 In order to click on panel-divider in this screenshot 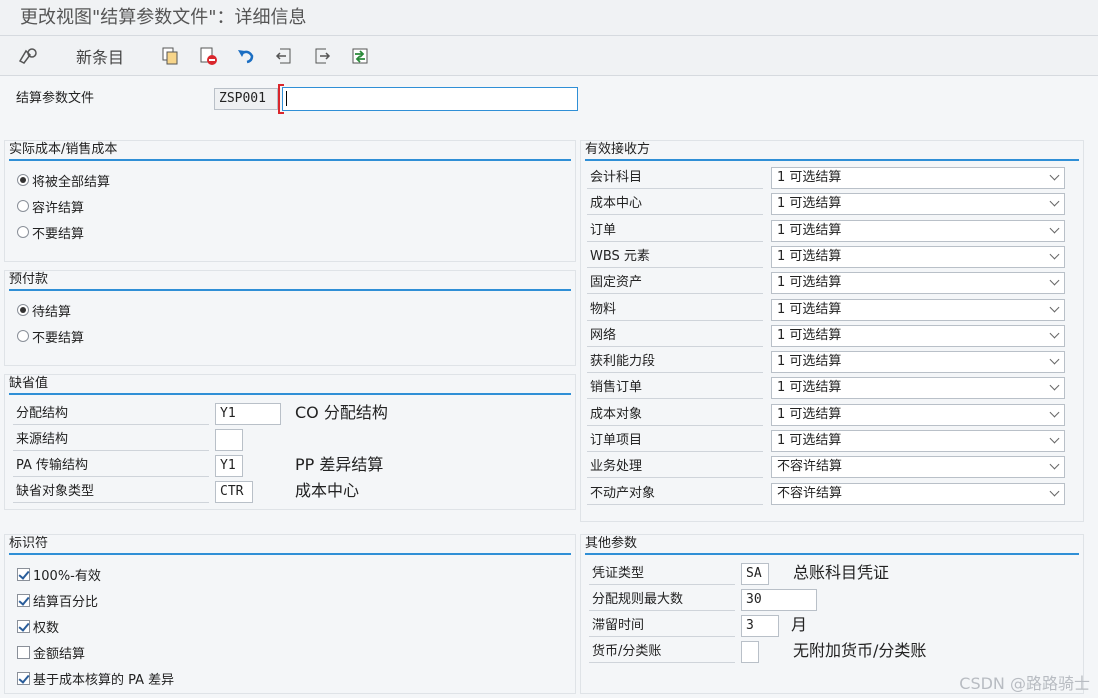, I will do `click(832, 160)`.